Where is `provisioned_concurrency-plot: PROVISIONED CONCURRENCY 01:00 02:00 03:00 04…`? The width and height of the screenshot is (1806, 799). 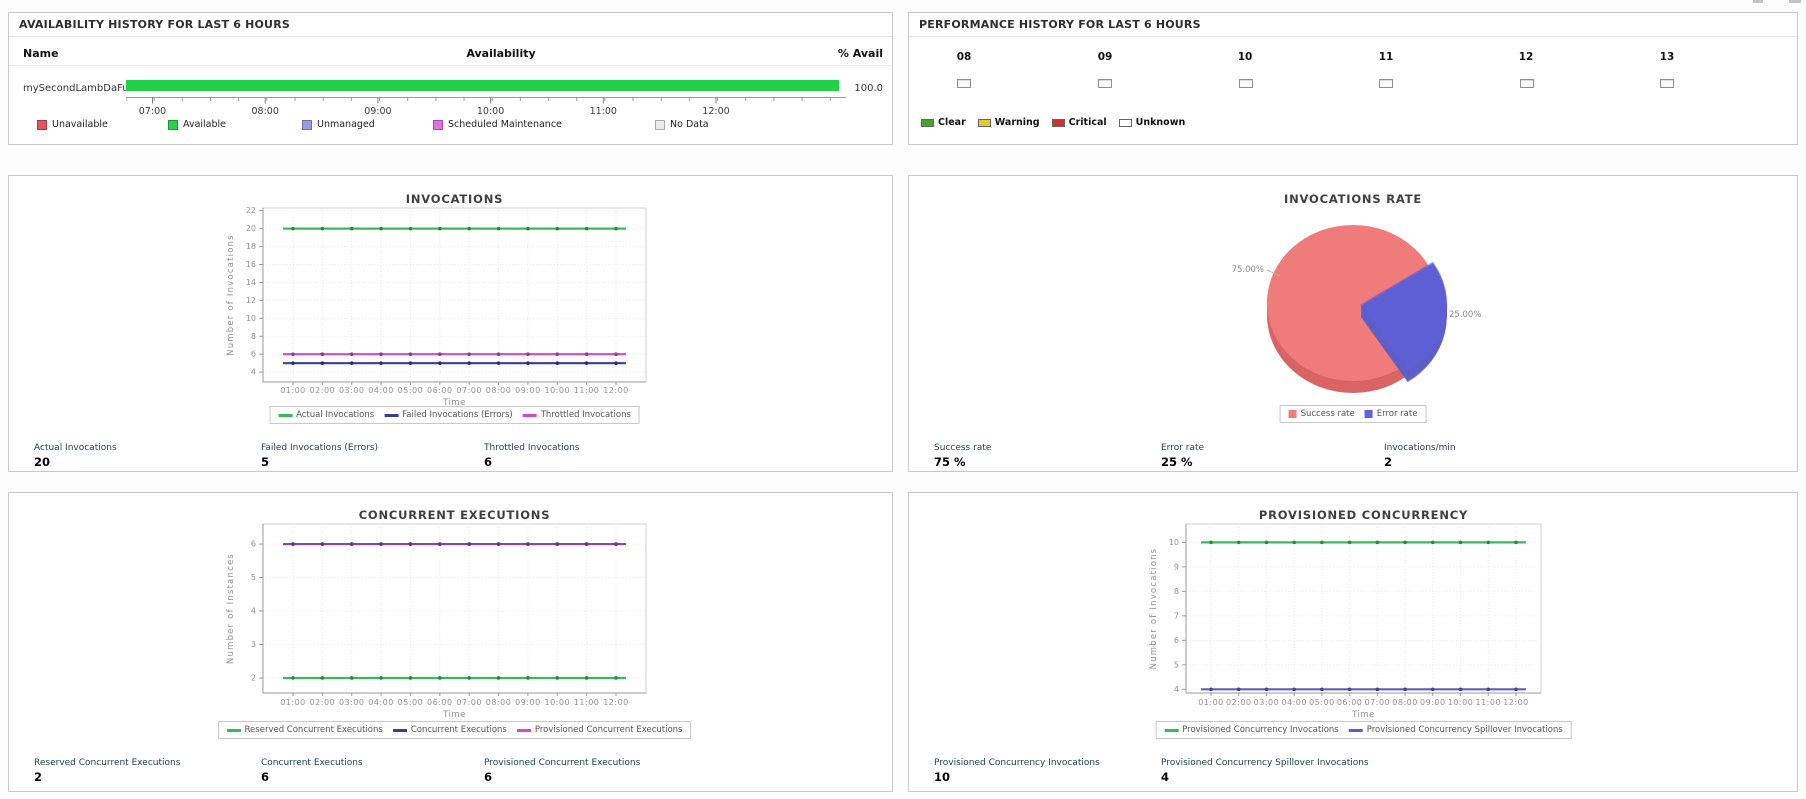 provisioned_concurrency-plot: PROVISIONED CONCURRENCY 01:00 02:00 03:00 04… is located at coordinates (1345, 614).